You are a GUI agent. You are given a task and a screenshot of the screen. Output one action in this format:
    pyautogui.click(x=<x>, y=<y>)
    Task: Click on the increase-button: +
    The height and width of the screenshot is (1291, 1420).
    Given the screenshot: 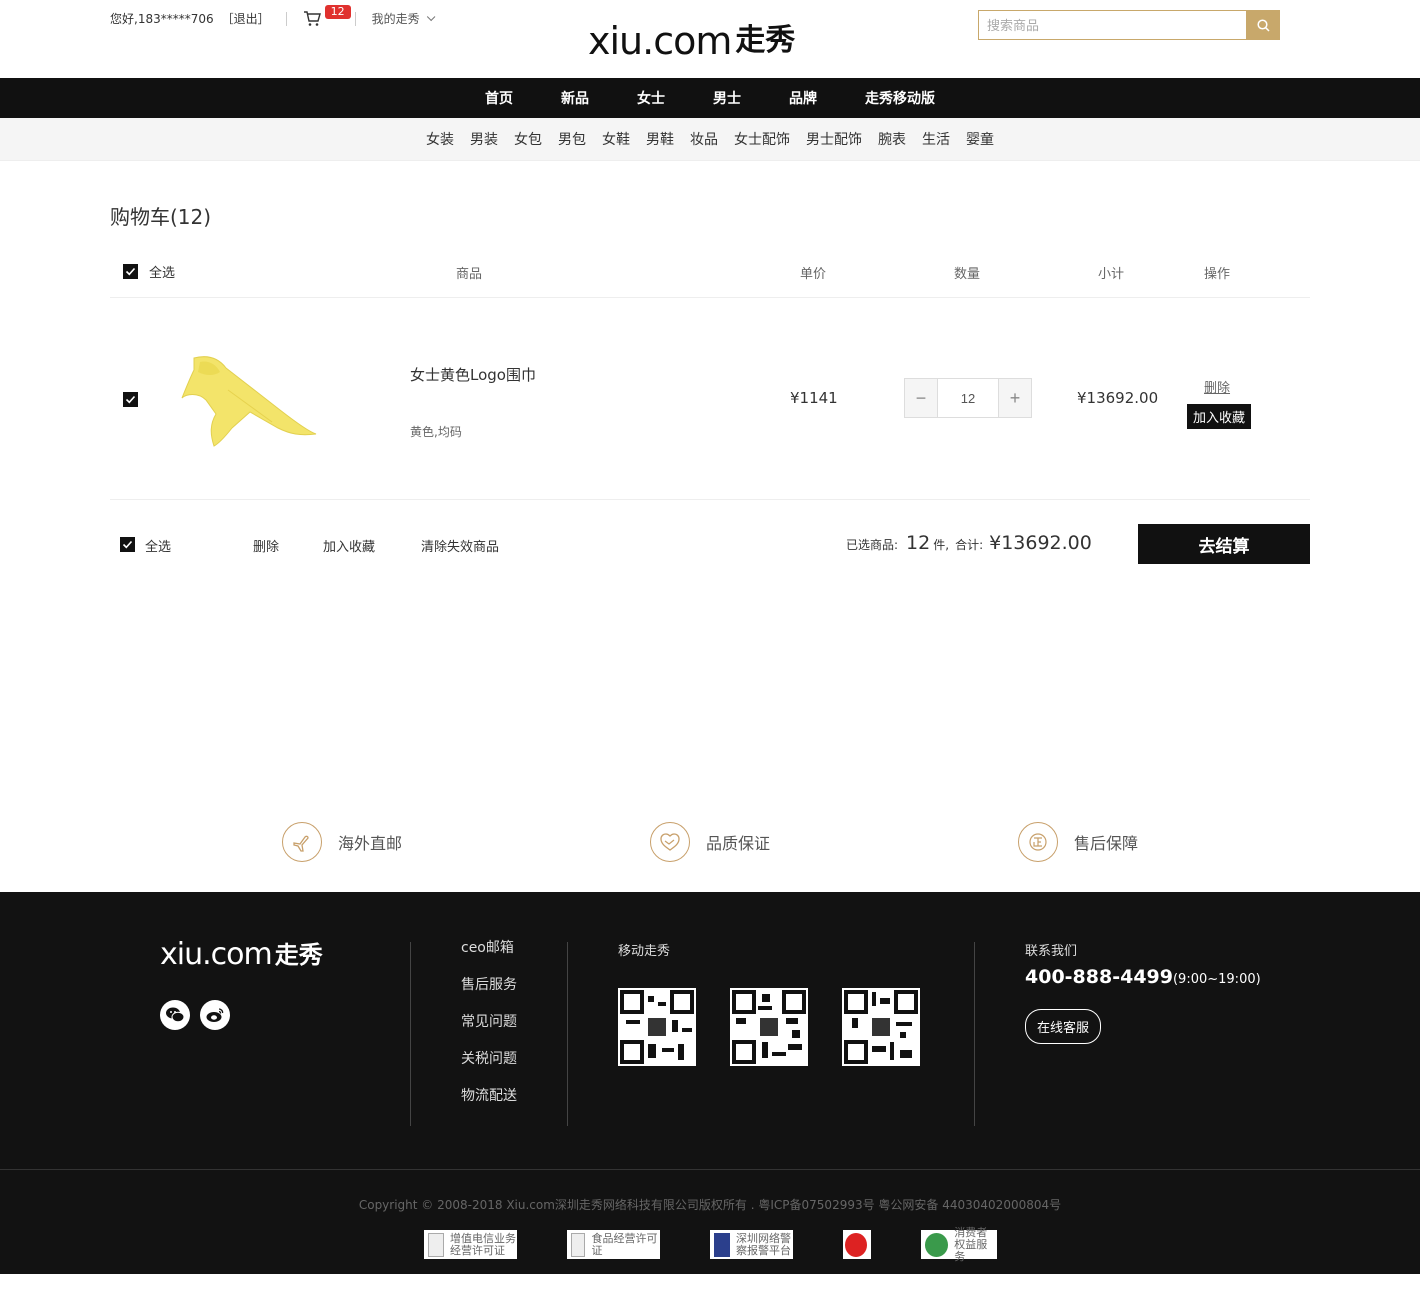 What is the action you would take?
    pyautogui.click(x=1015, y=398)
    